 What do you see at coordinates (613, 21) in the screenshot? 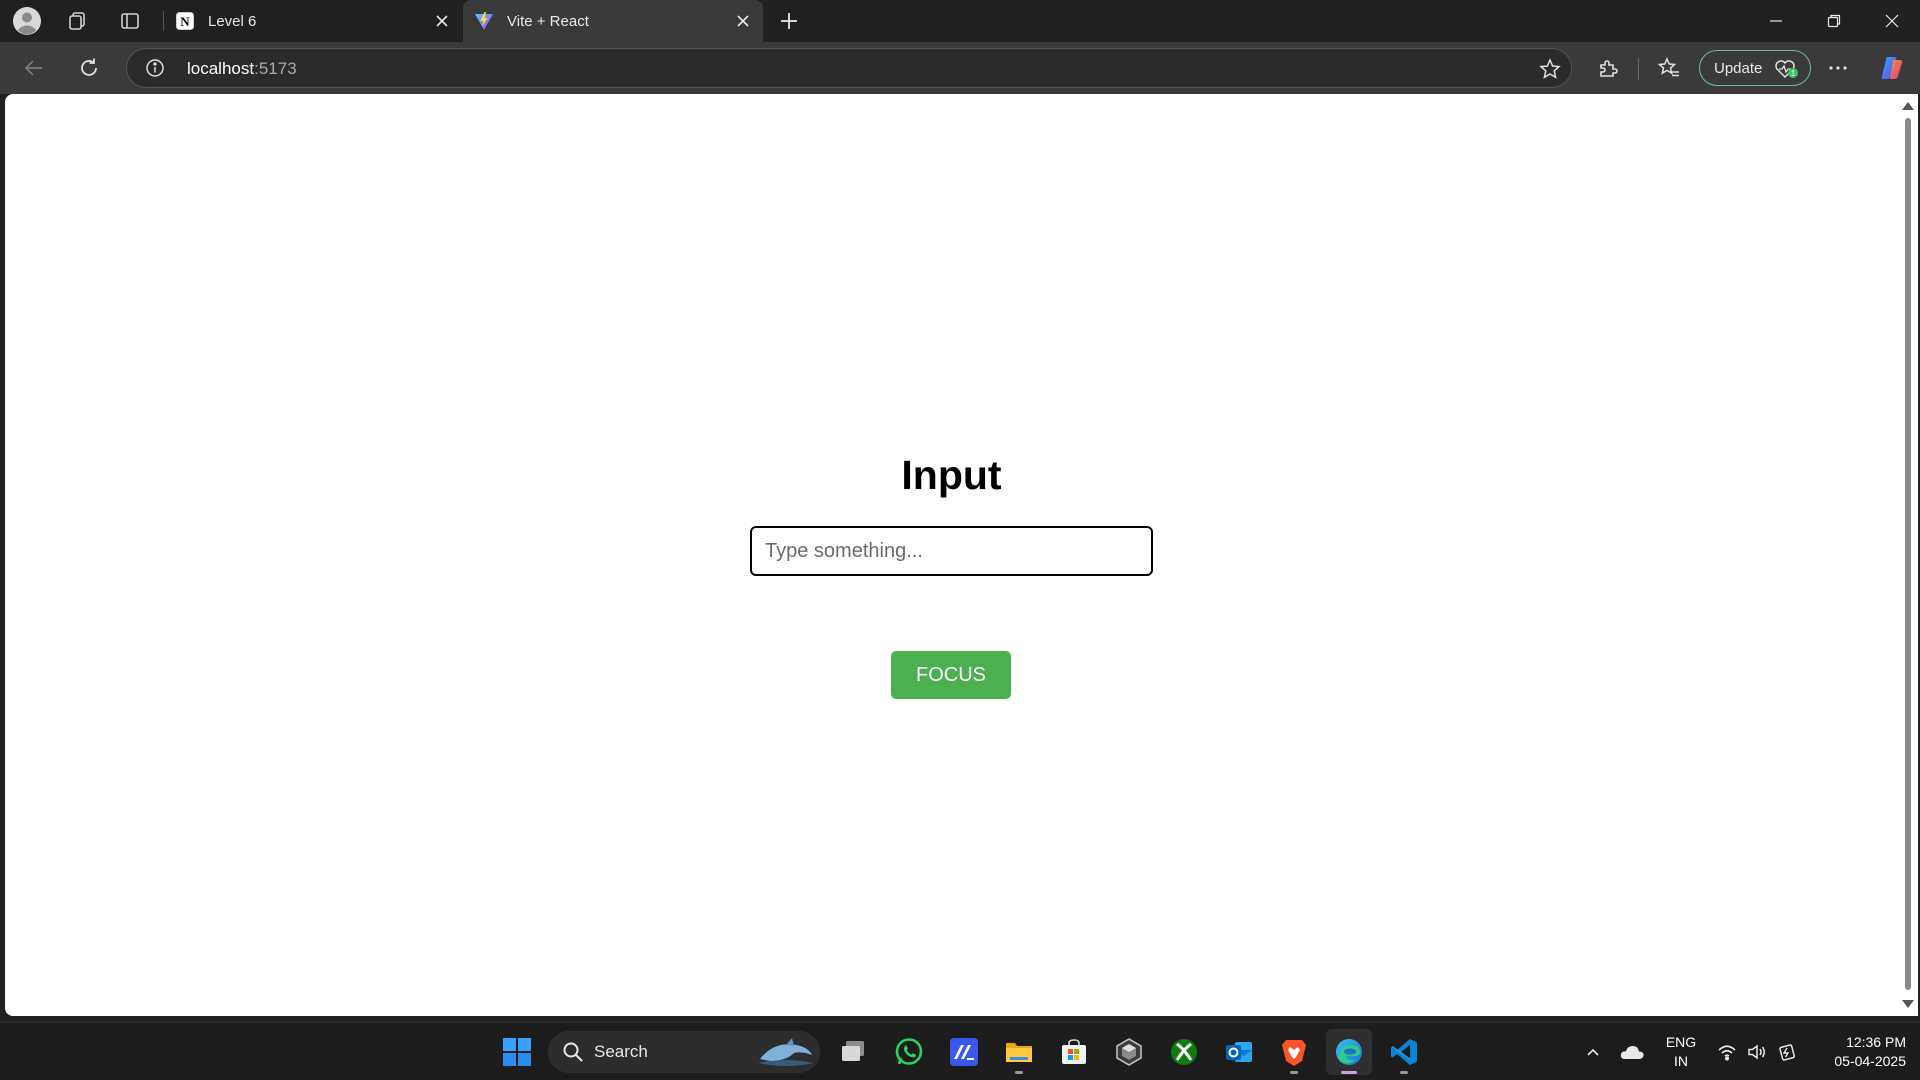
I see `tab-vite-react: Vite + React` at bounding box center [613, 21].